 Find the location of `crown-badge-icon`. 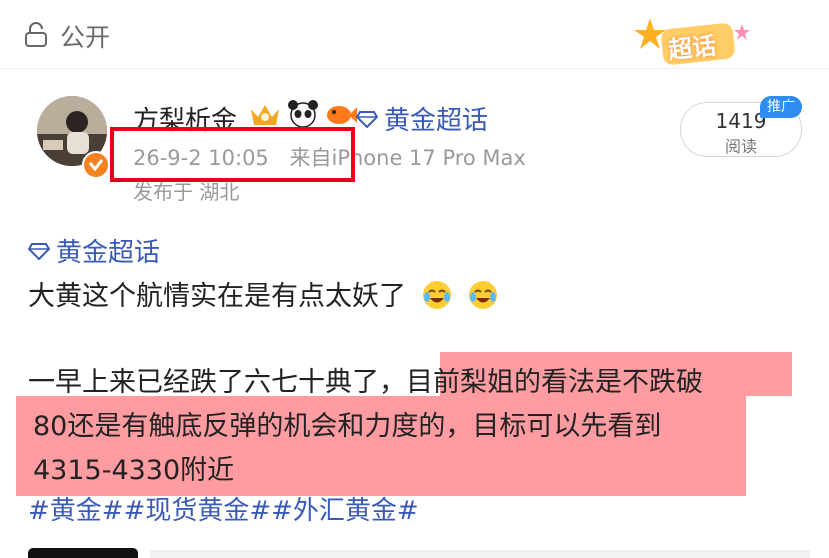

crown-badge-icon is located at coordinates (265, 115).